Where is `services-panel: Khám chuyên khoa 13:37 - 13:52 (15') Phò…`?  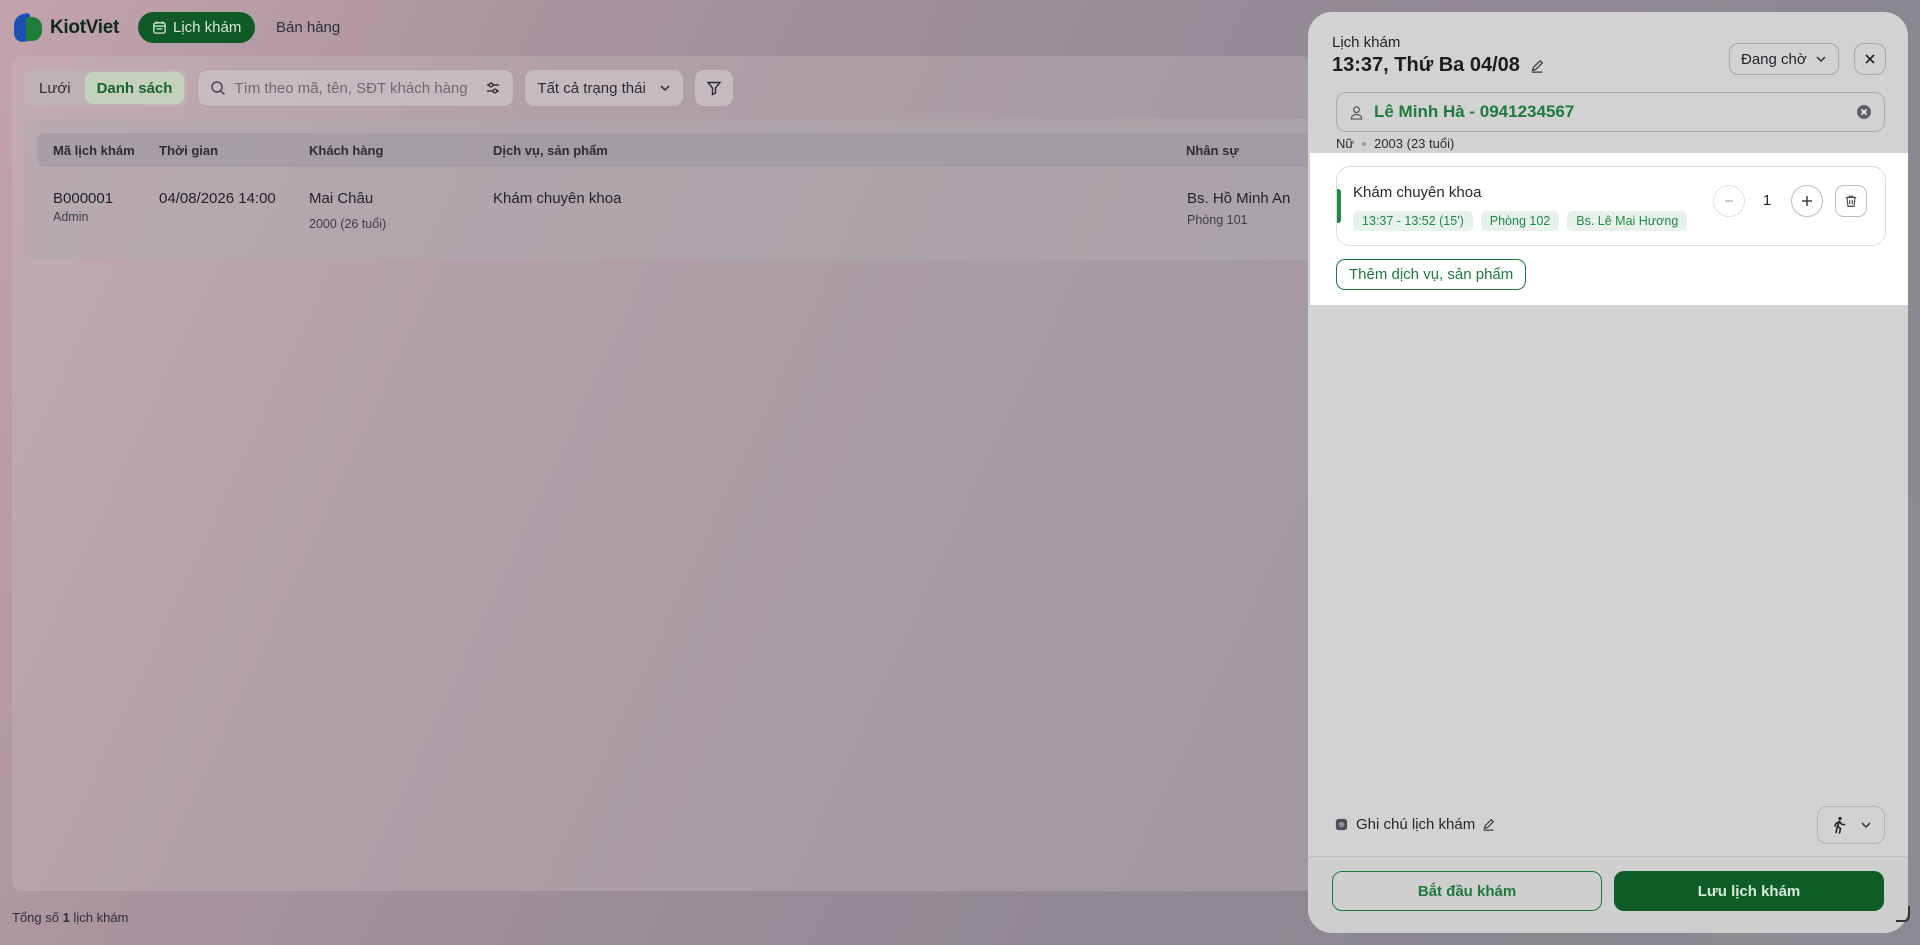 services-panel: Khám chuyên khoa 13:37 - 13:52 (15') Phò… is located at coordinates (1609, 229).